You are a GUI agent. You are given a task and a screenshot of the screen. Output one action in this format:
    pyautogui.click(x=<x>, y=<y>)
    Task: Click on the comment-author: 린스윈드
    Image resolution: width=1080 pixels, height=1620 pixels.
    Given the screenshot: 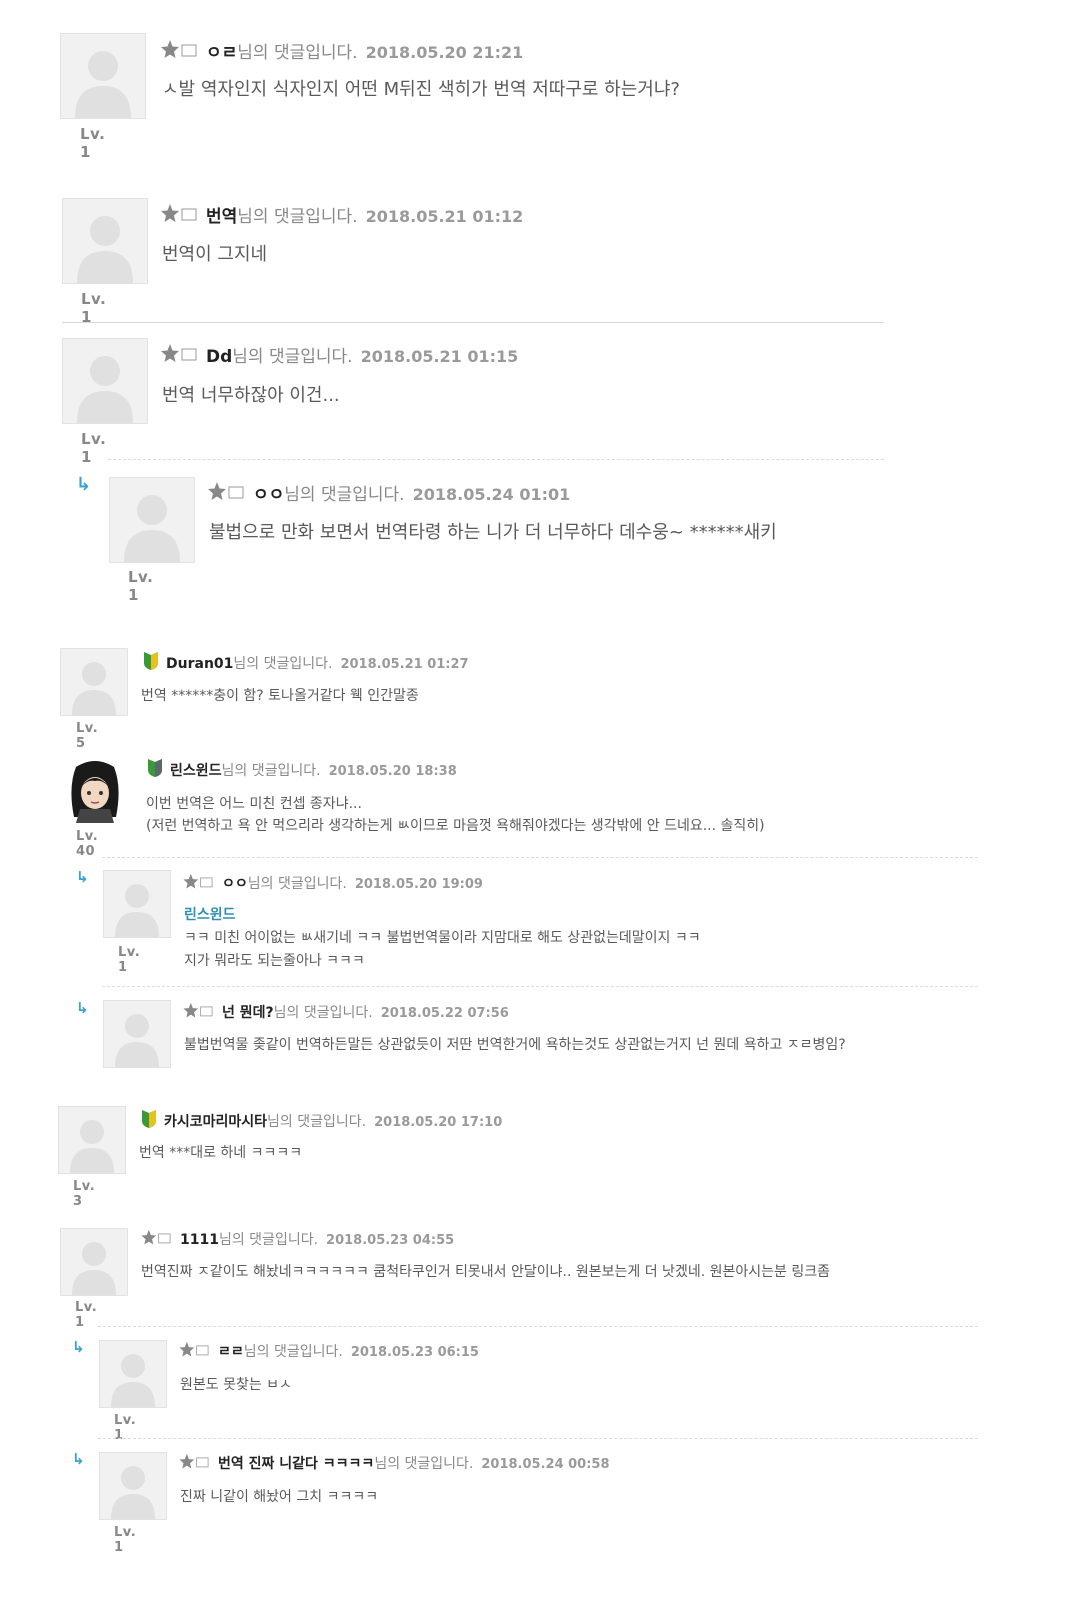 What is the action you would take?
    pyautogui.click(x=196, y=771)
    